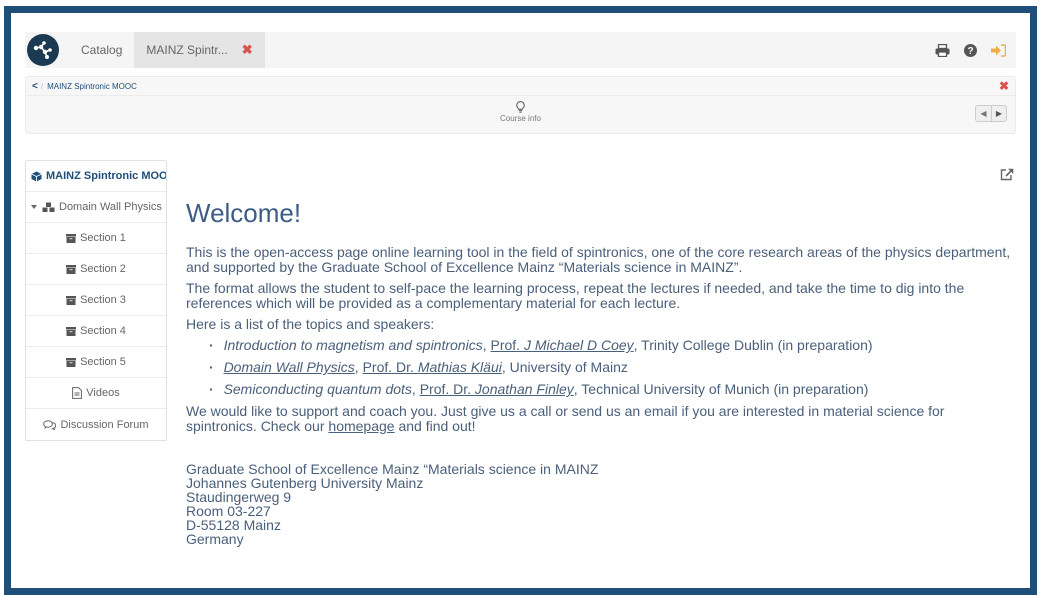 Image resolution: width=1045 pixels, height=597 pixels. I want to click on sidebar-item-label: Videos, so click(103, 393).